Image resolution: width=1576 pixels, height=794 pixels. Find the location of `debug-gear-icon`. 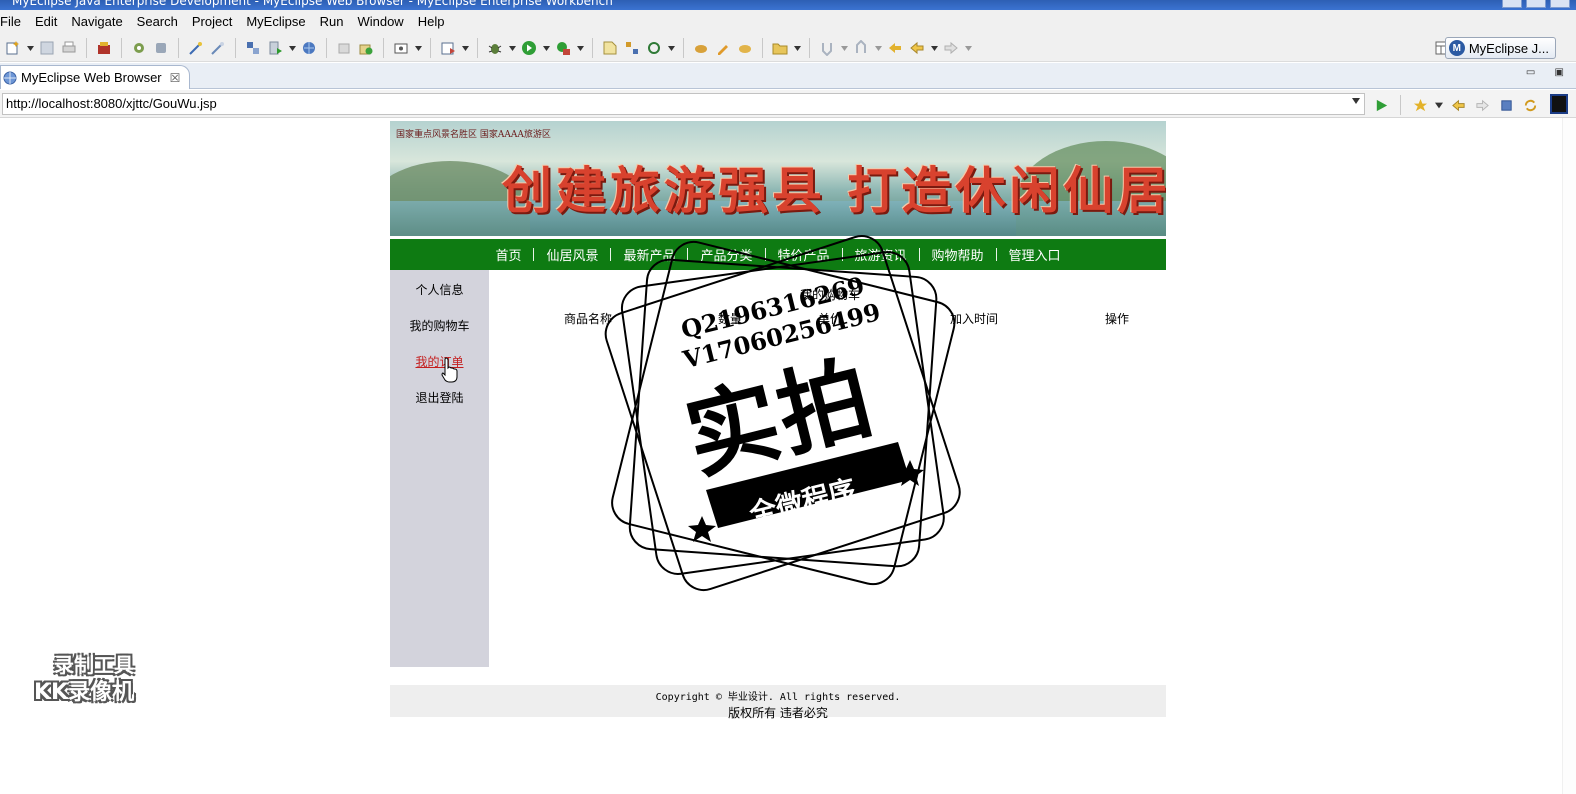

debug-gear-icon is located at coordinates (139, 48).